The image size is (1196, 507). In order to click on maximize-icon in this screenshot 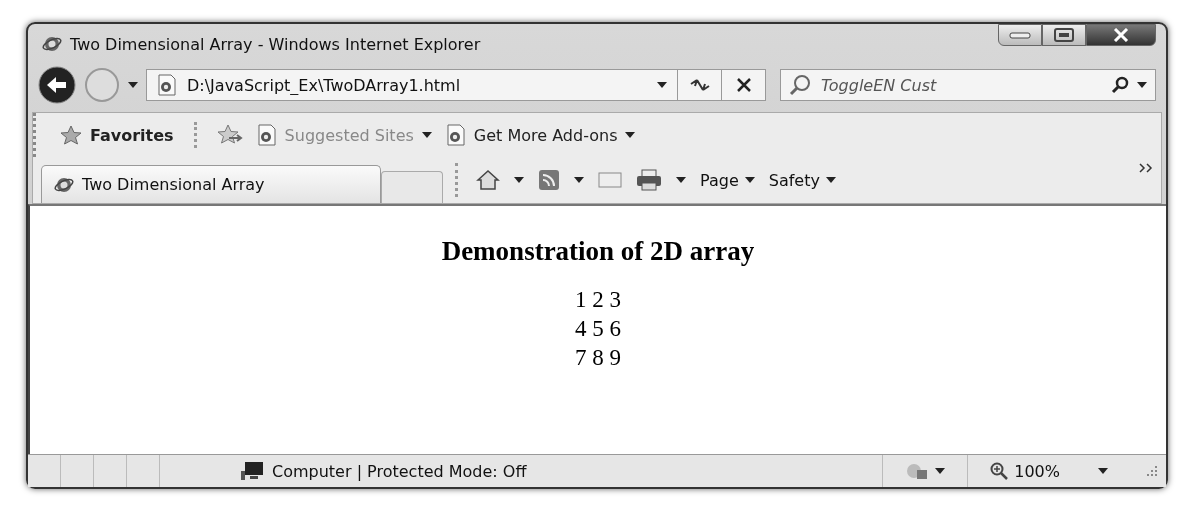, I will do `click(1064, 35)`.